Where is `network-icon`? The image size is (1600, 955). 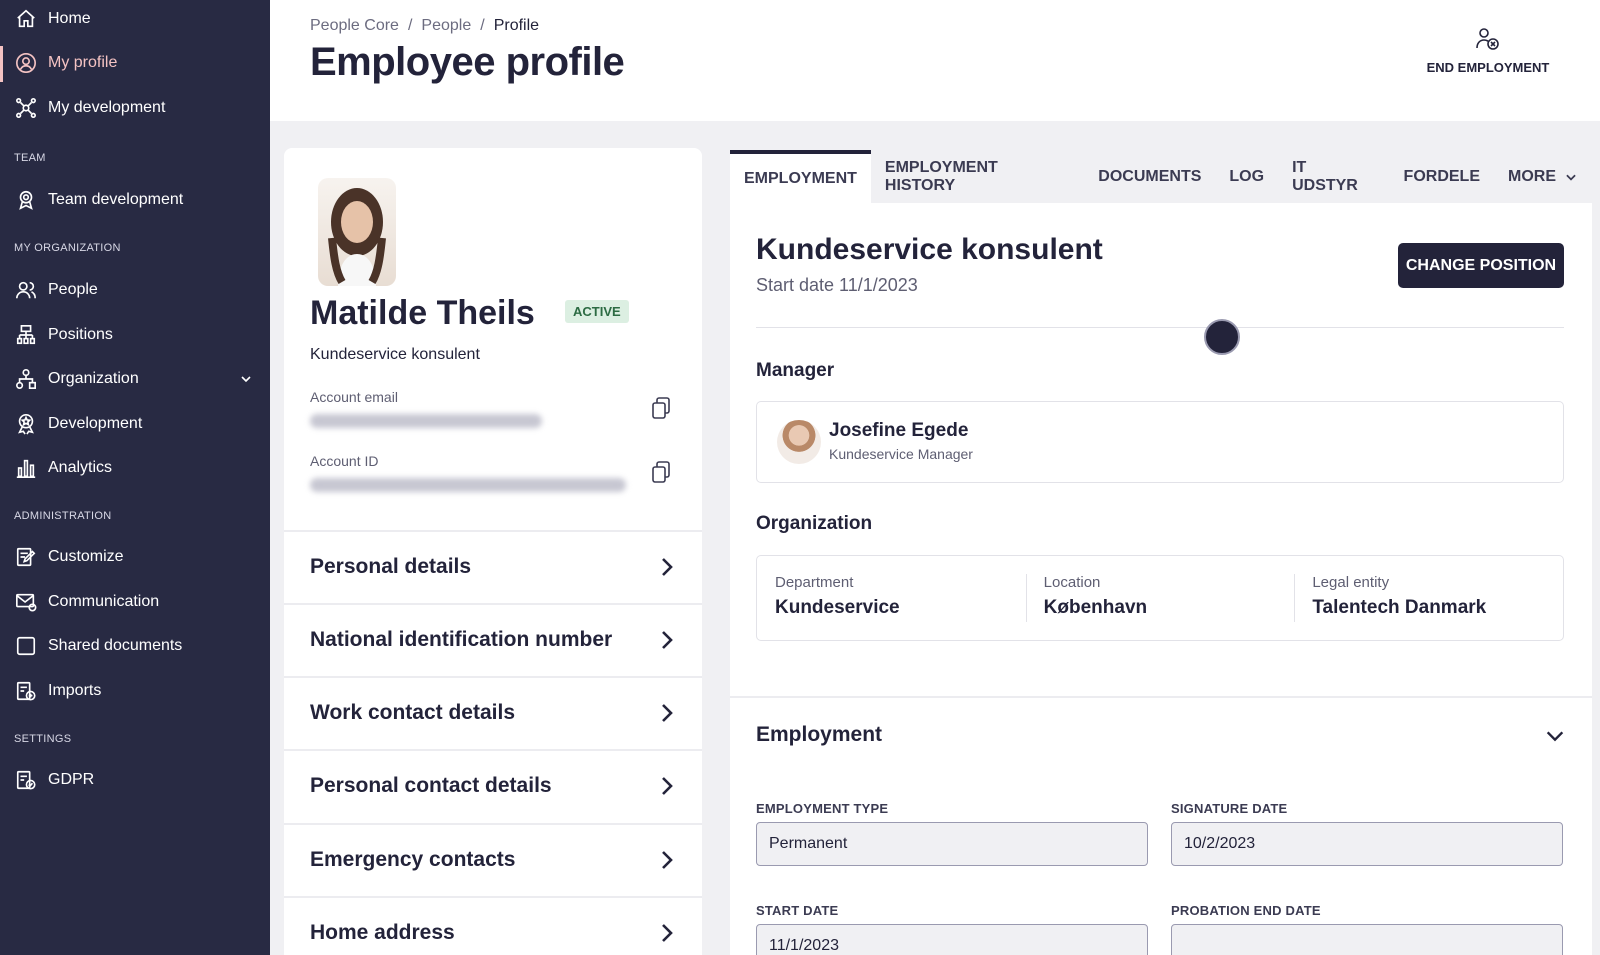
network-icon is located at coordinates (26, 108).